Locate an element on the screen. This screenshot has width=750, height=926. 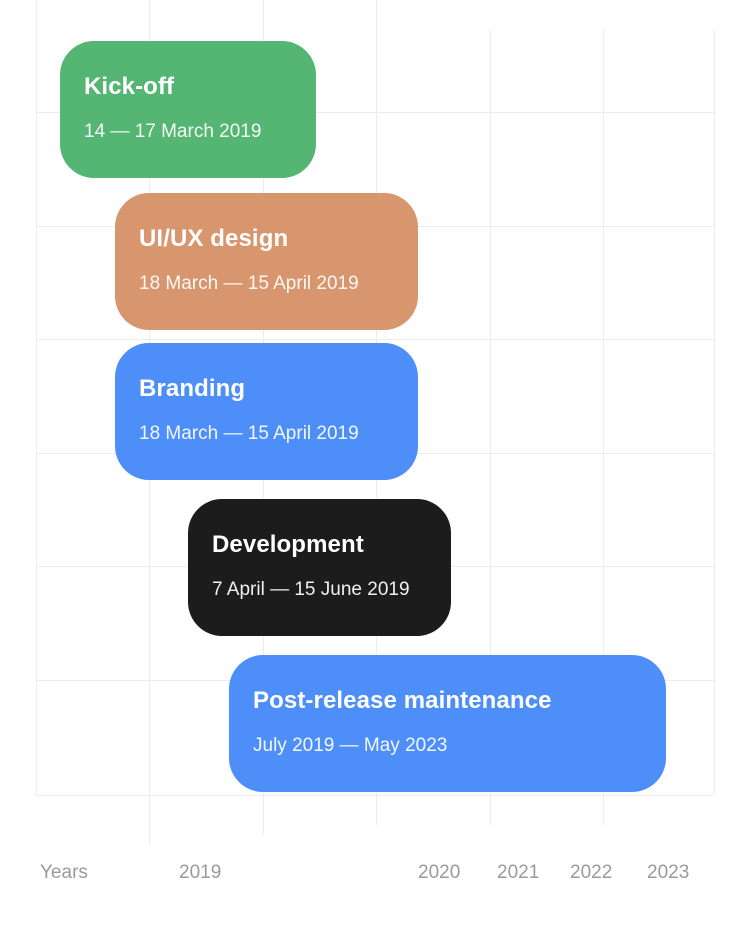
task-bar-development: Development 7 April — 15 June 2019 is located at coordinates (319, 567).